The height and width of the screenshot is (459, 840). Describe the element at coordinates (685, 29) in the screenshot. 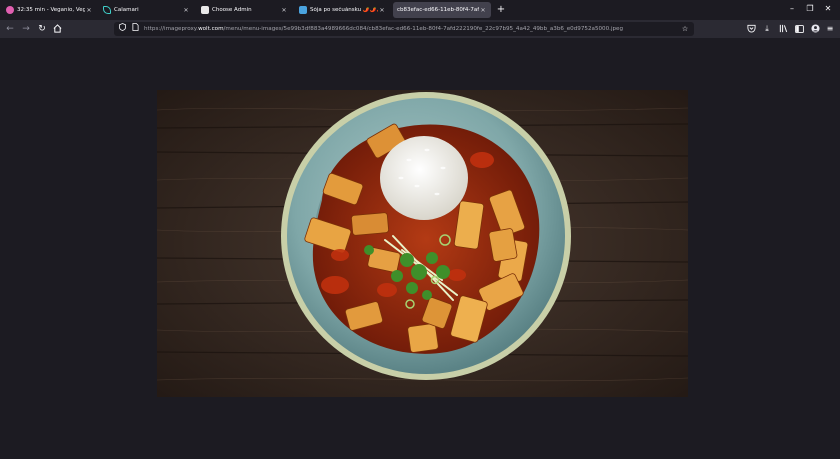

I see `bookmark-star-icon: ☆` at that location.